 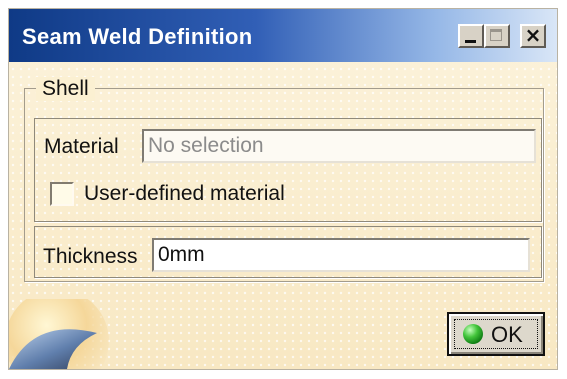 What do you see at coordinates (62, 194) in the screenshot?
I see `user-defined-material-checkbox` at bounding box center [62, 194].